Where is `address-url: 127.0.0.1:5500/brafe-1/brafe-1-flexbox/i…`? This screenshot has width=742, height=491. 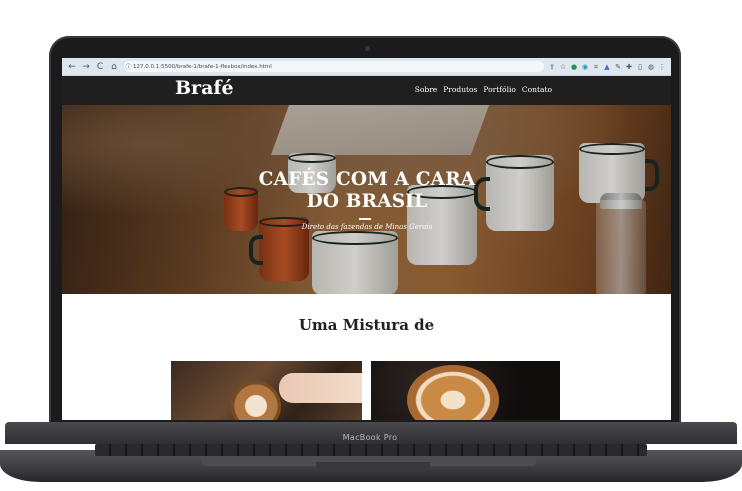
address-url: 127.0.0.1:5500/brafe-1/brafe-1-flexbox/i… is located at coordinates (202, 67).